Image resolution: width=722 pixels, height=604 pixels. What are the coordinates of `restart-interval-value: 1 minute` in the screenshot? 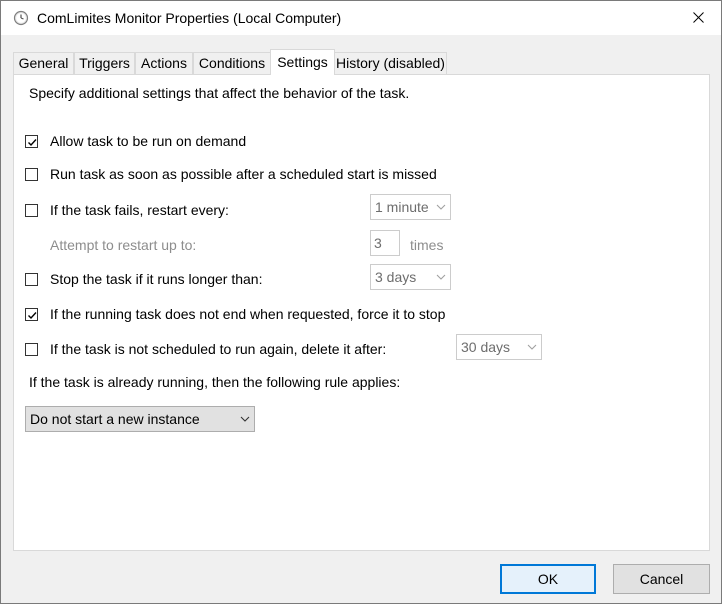 It's located at (402, 207).